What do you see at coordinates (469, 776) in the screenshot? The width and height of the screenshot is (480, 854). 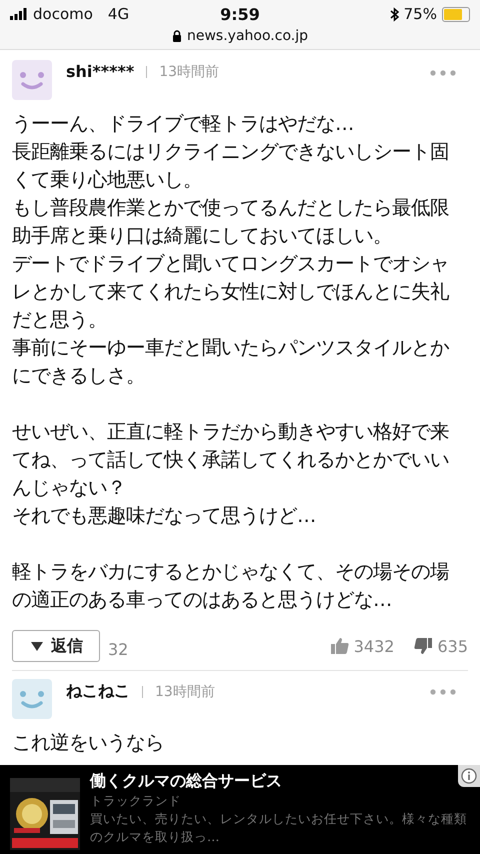 I see `info-icon` at bounding box center [469, 776].